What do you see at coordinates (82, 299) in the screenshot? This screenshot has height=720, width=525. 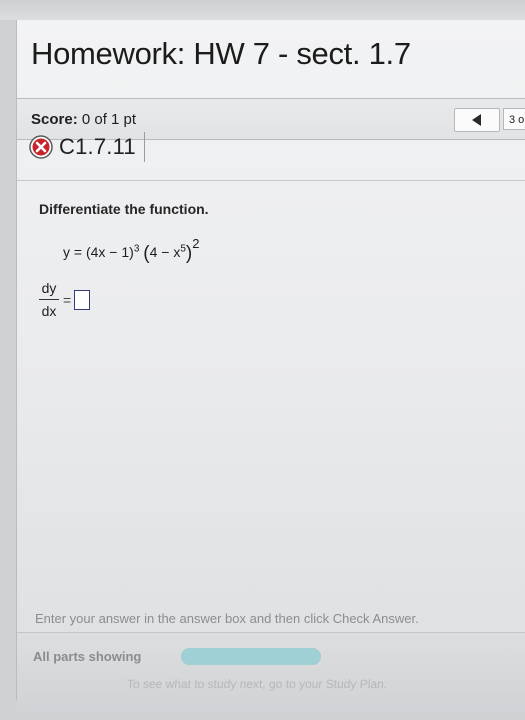 I see `answer-input-box` at bounding box center [82, 299].